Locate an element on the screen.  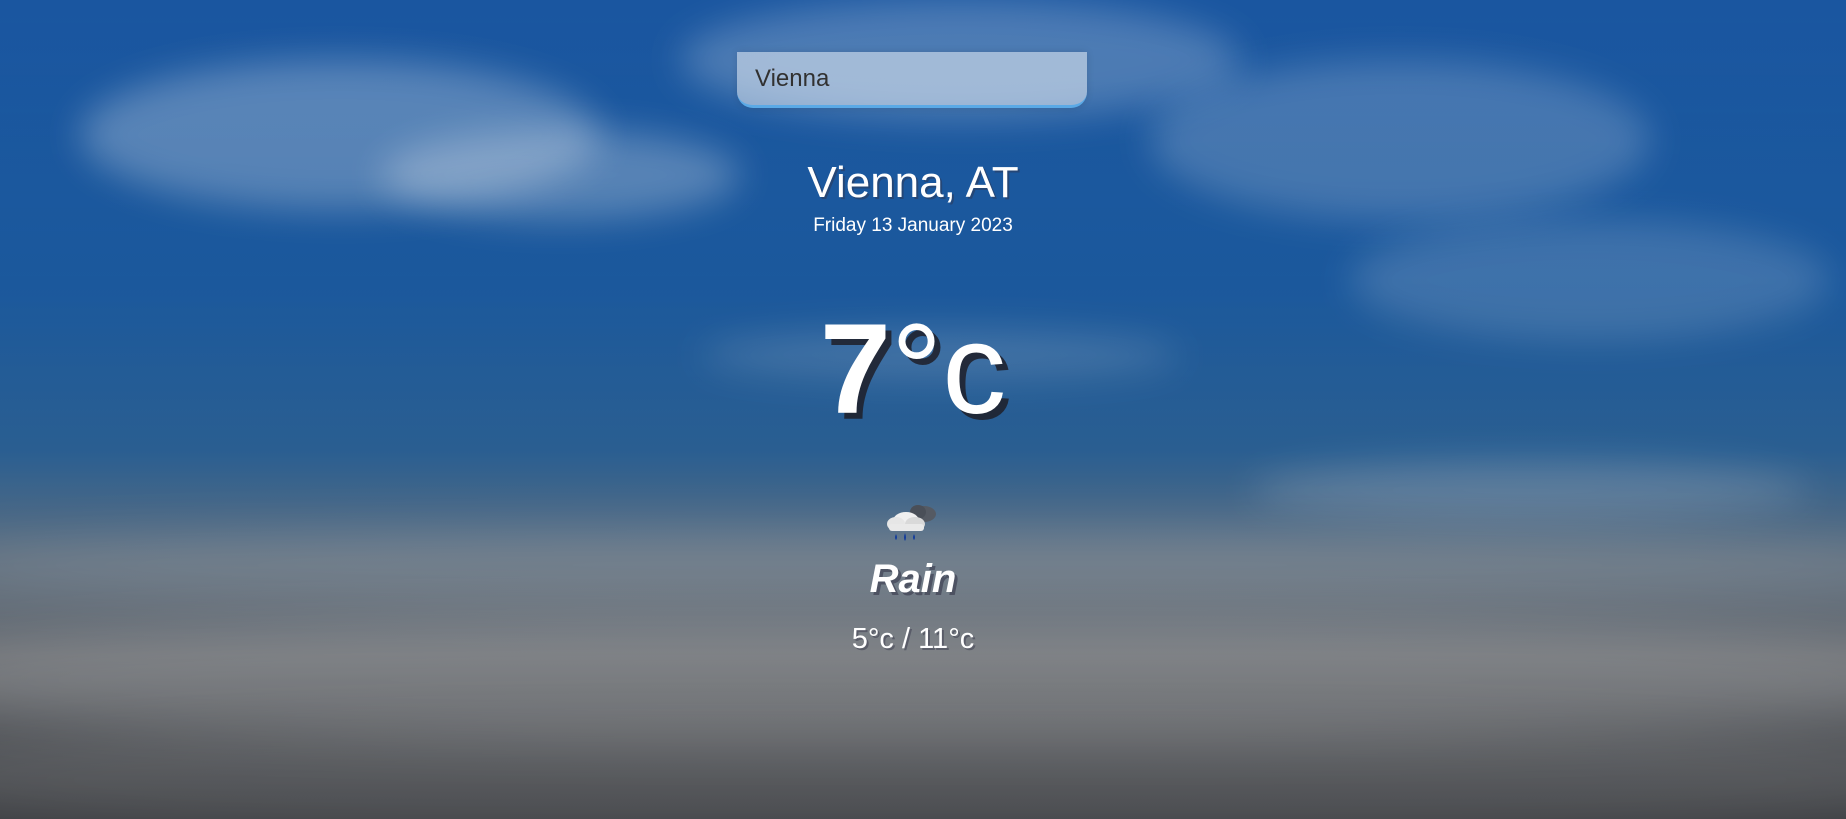
temperature-unit: °c is located at coordinates (949, 369).